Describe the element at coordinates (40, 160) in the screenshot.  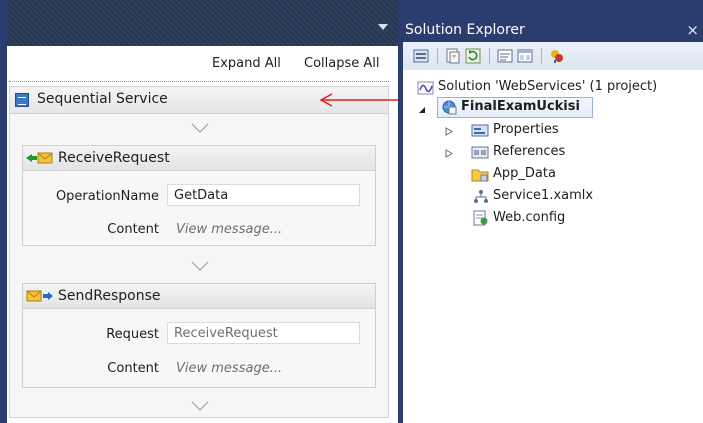
I see `receive-icon` at that location.